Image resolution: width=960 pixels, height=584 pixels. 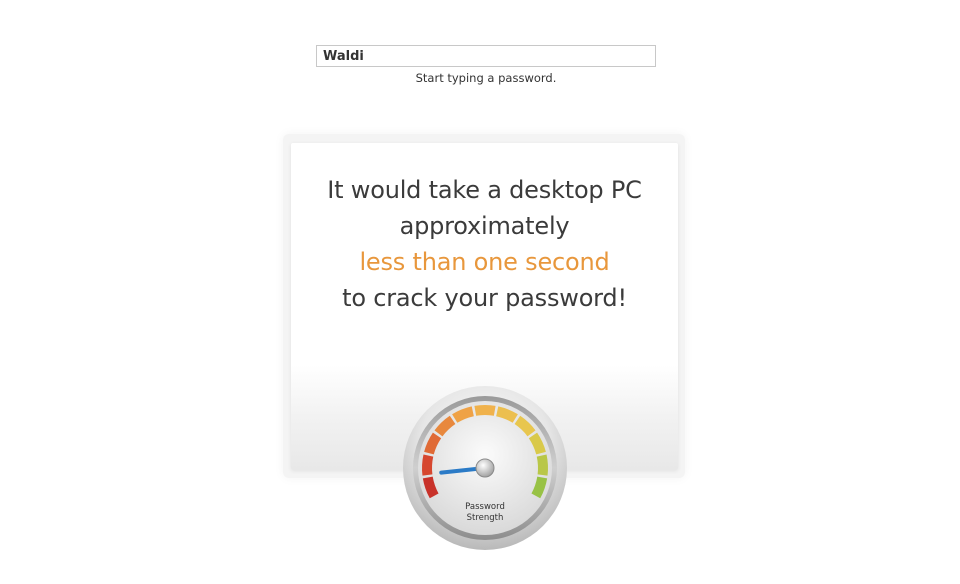 I want to click on message-line-4: to crack your password!, so click(x=484, y=298).